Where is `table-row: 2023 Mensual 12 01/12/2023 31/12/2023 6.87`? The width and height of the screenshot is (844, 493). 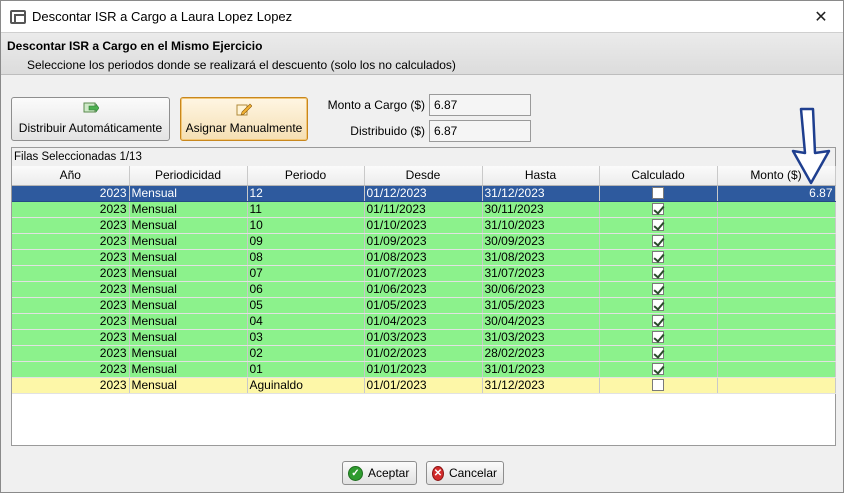 table-row: 2023 Mensual 12 01/12/2023 31/12/2023 6.87 is located at coordinates (424, 193).